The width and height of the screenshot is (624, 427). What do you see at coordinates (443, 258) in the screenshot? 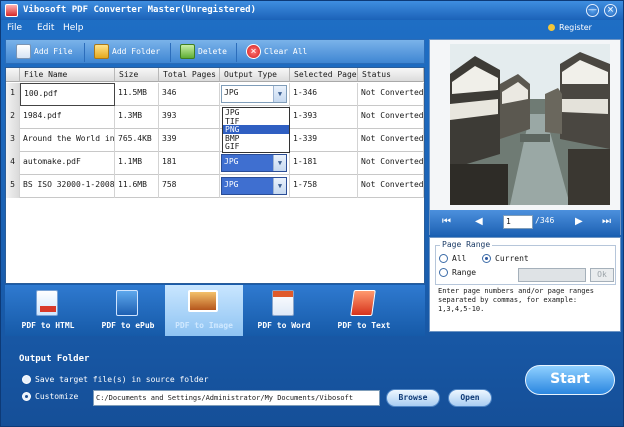
I see `all-radio` at bounding box center [443, 258].